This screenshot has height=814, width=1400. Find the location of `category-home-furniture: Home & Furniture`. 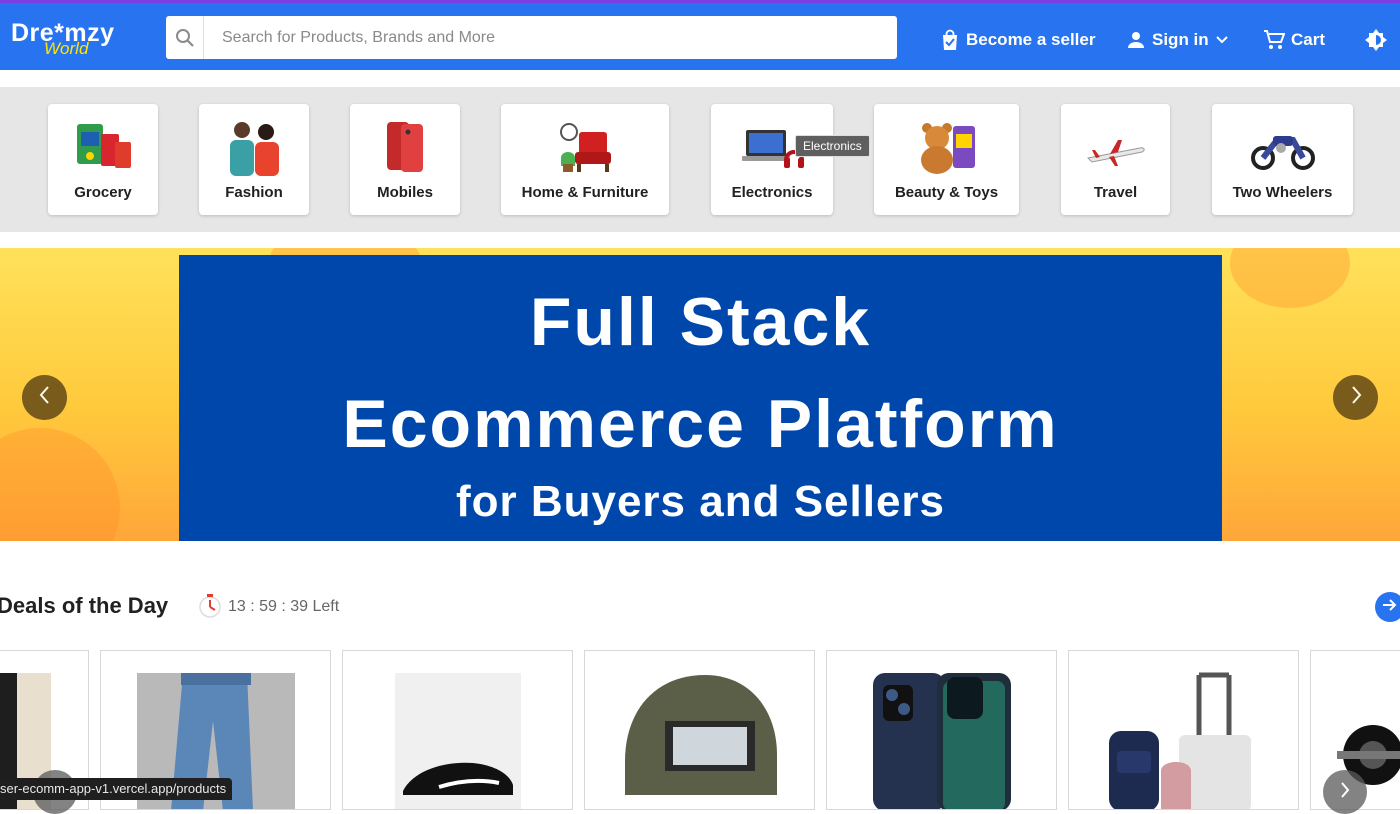

category-home-furniture: Home & Furniture is located at coordinates (585, 159).